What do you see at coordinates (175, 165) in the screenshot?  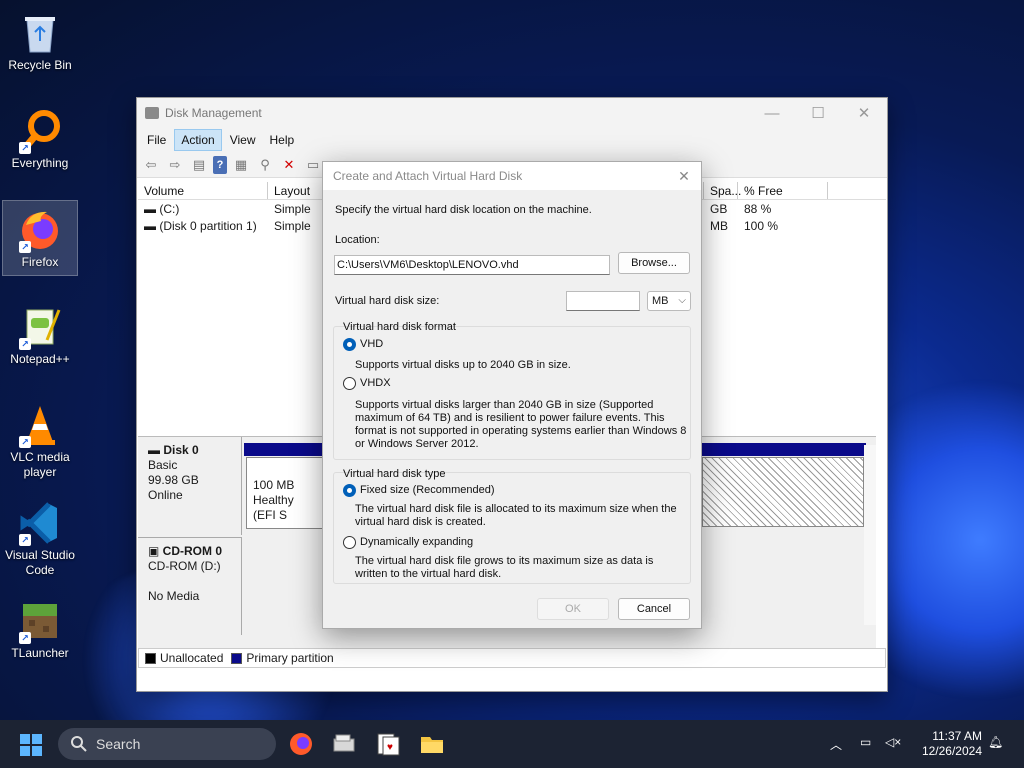 I see `forward-icon: ⇨` at bounding box center [175, 165].